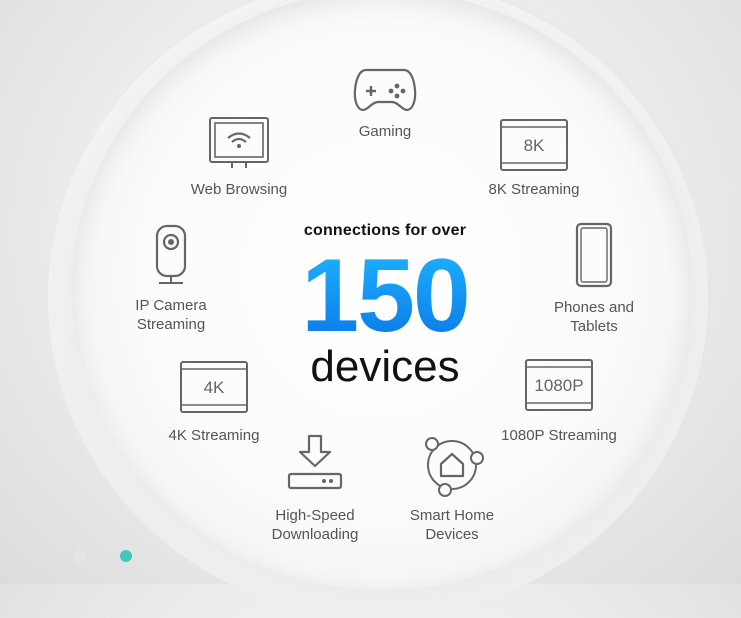 The height and width of the screenshot is (618, 741). I want to click on feature-gaming: Gaming, so click(385, 103).